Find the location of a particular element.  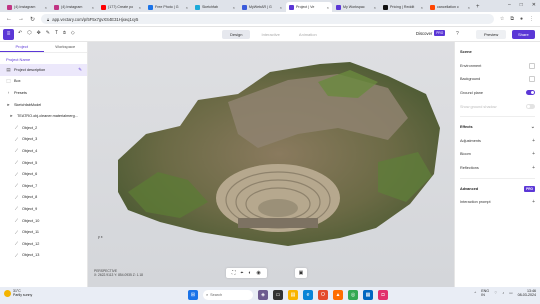

add-object-icon: ⬡ is located at coordinates (29, 33).